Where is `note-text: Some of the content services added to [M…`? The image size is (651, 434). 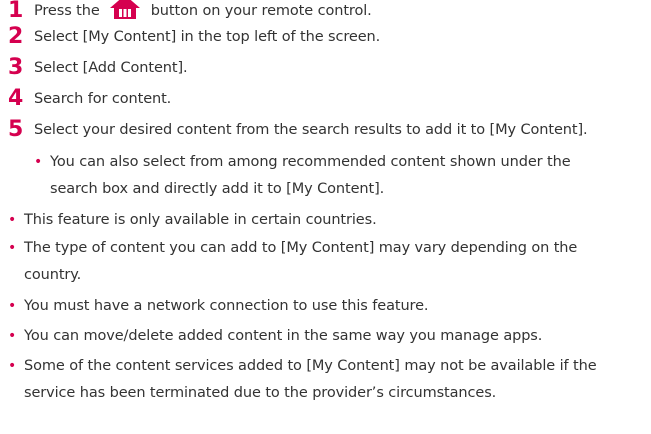
note-text: Some of the content services added to [M… is located at coordinates (310, 366).